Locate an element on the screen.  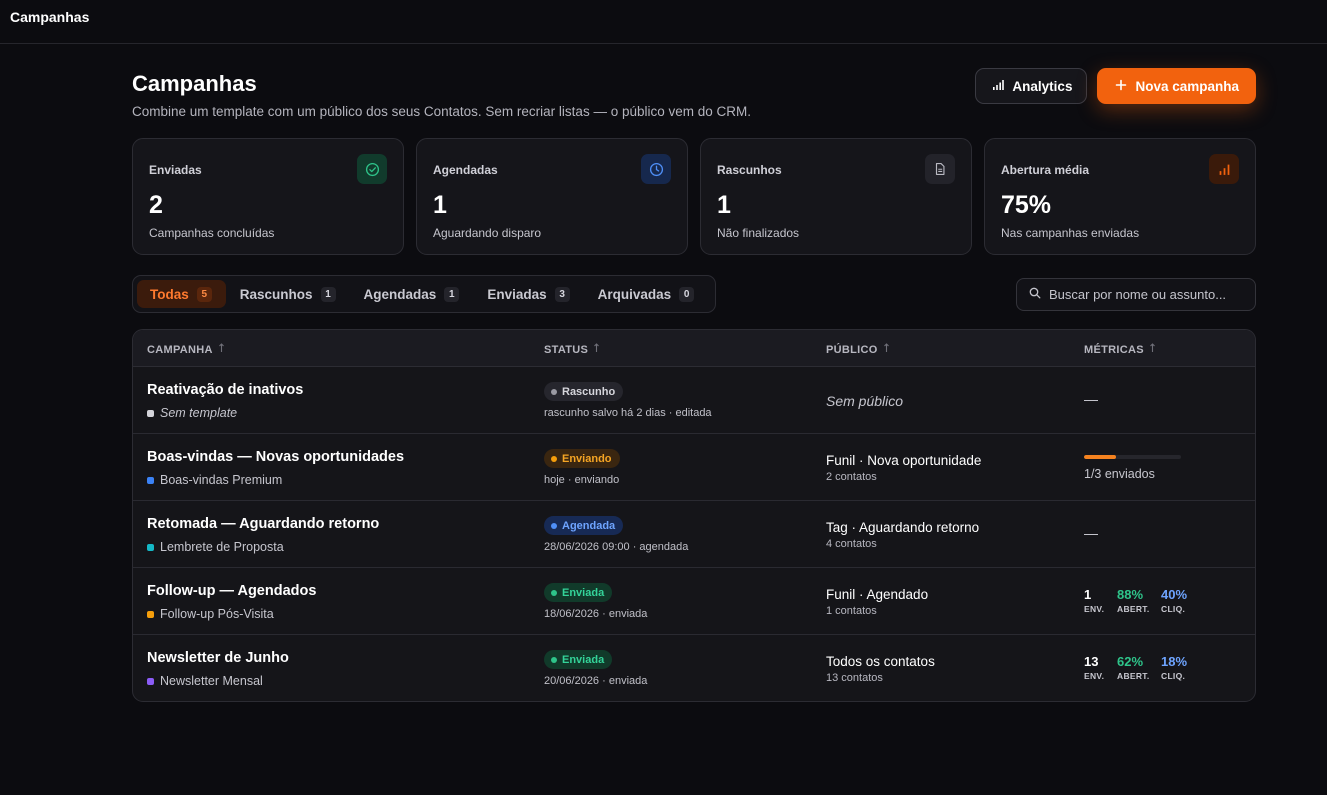
campaign-name: Retomada — Aguardando retorno is located at coordinates (263, 524).